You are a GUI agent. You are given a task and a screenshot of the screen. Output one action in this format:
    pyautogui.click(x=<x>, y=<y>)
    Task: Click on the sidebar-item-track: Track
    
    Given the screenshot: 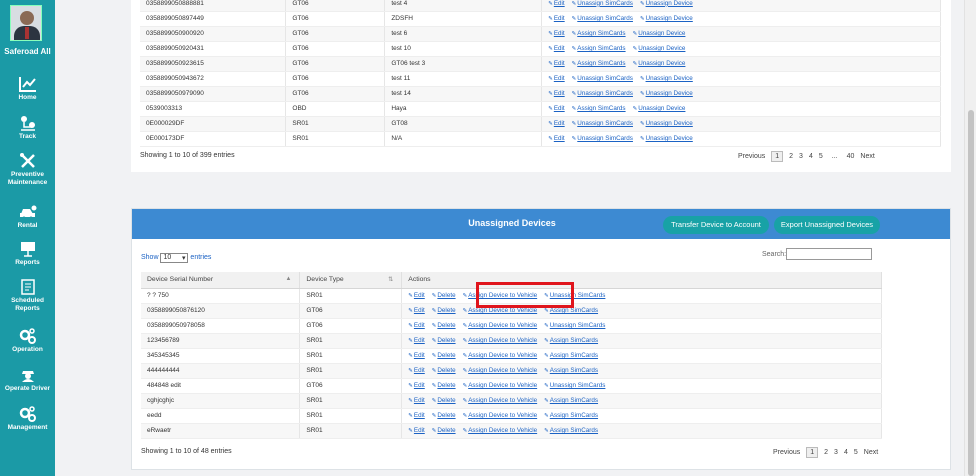 What is the action you would take?
    pyautogui.click(x=27, y=128)
    